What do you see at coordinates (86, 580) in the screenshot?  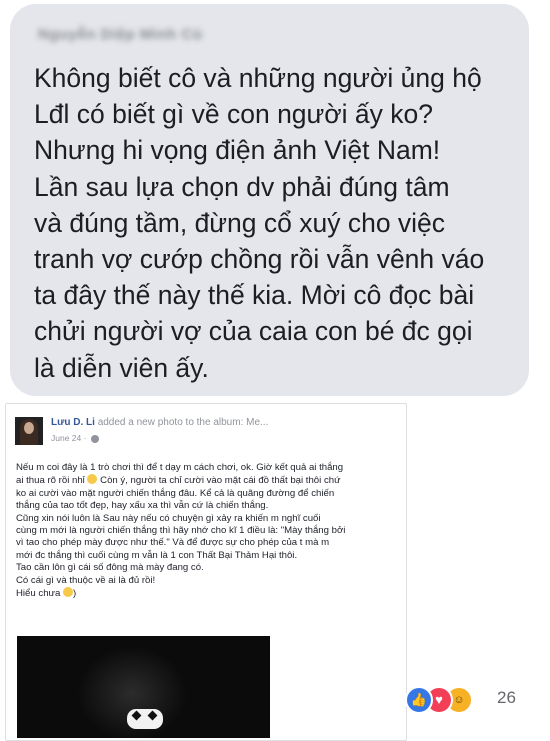 I see `post-line: Có cái gì và thuộc về ai là đủ rồi!` at bounding box center [86, 580].